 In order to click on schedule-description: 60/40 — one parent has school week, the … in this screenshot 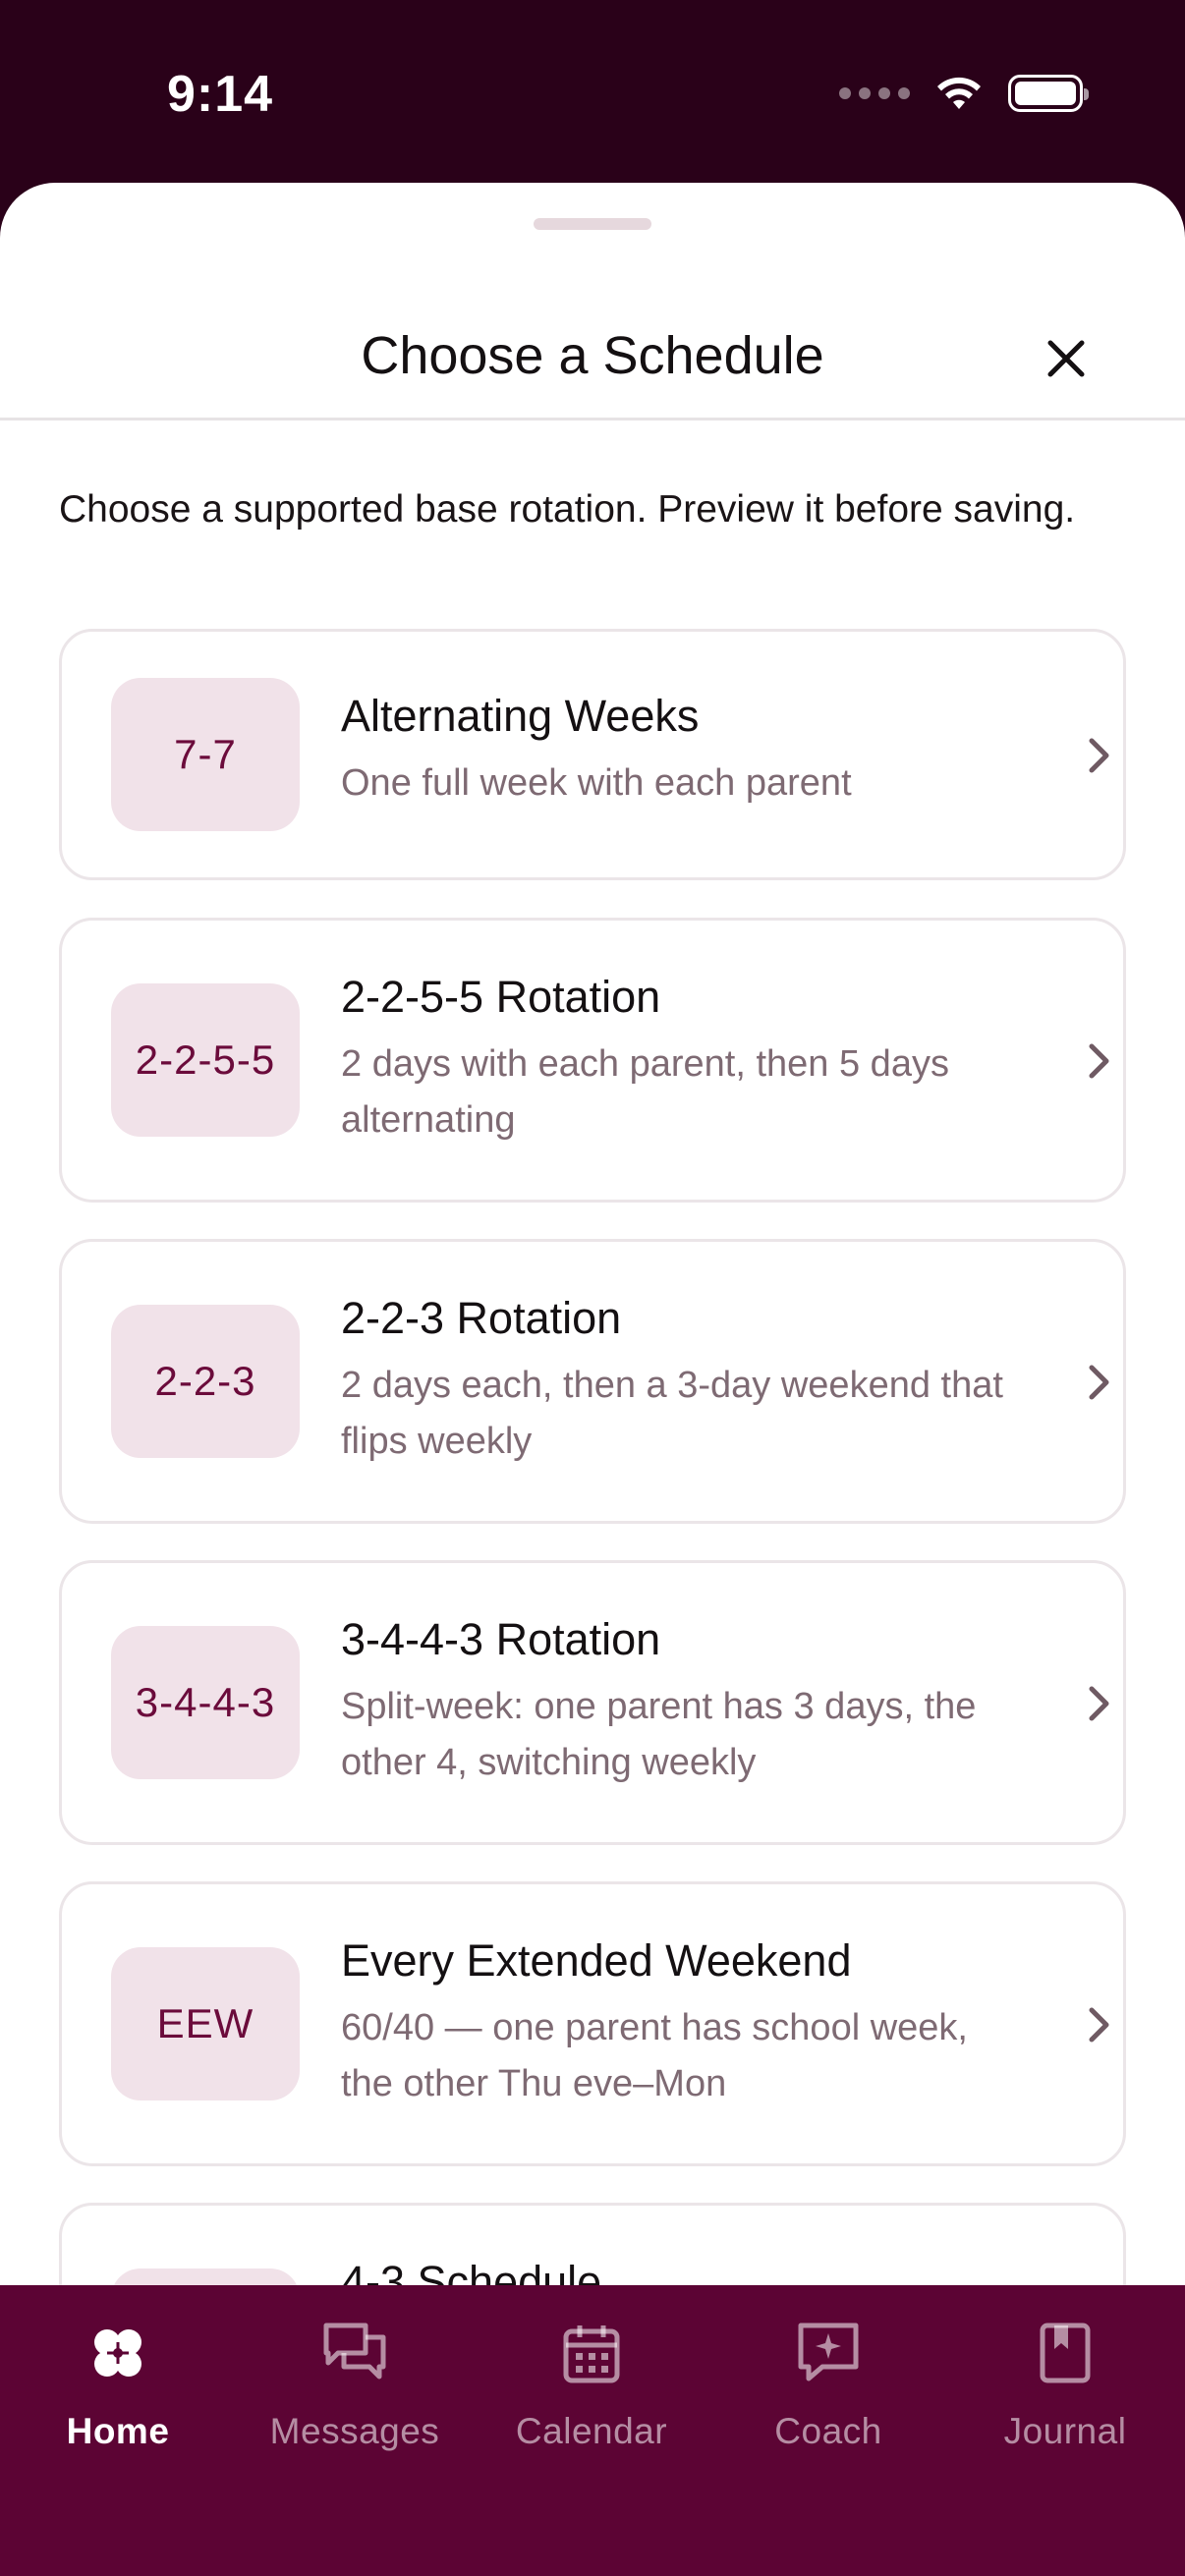, I will do `click(655, 2055)`.